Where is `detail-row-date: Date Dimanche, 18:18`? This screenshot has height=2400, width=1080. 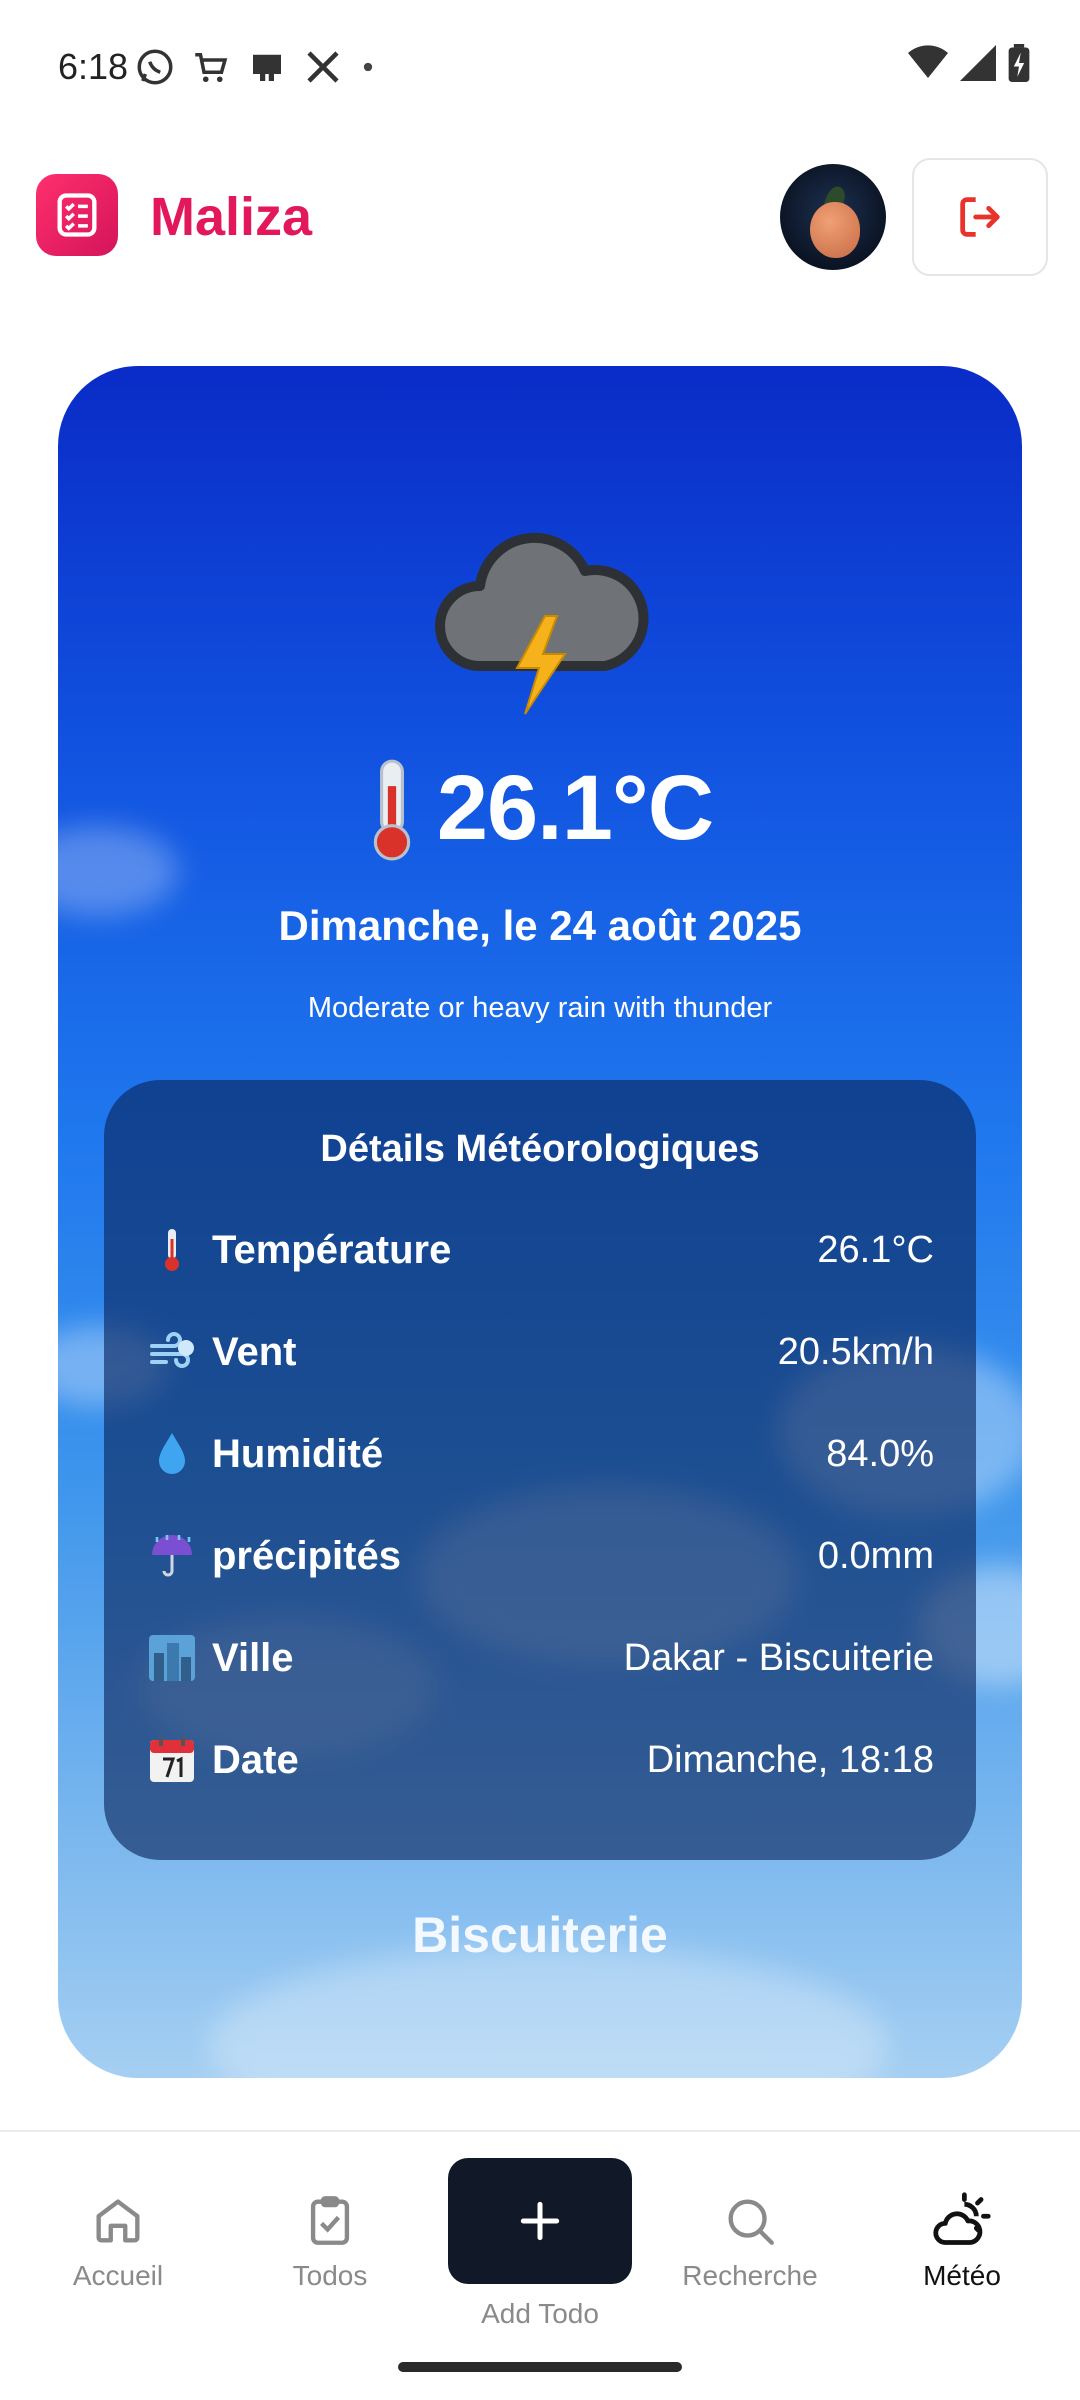 detail-row-date: Date Dimanche, 18:18 is located at coordinates (540, 1760).